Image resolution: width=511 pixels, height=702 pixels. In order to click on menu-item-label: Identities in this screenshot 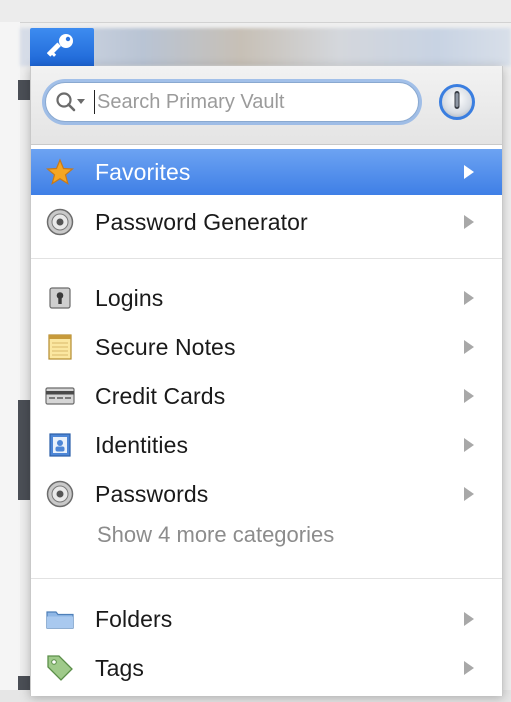, I will do `click(142, 444)`.